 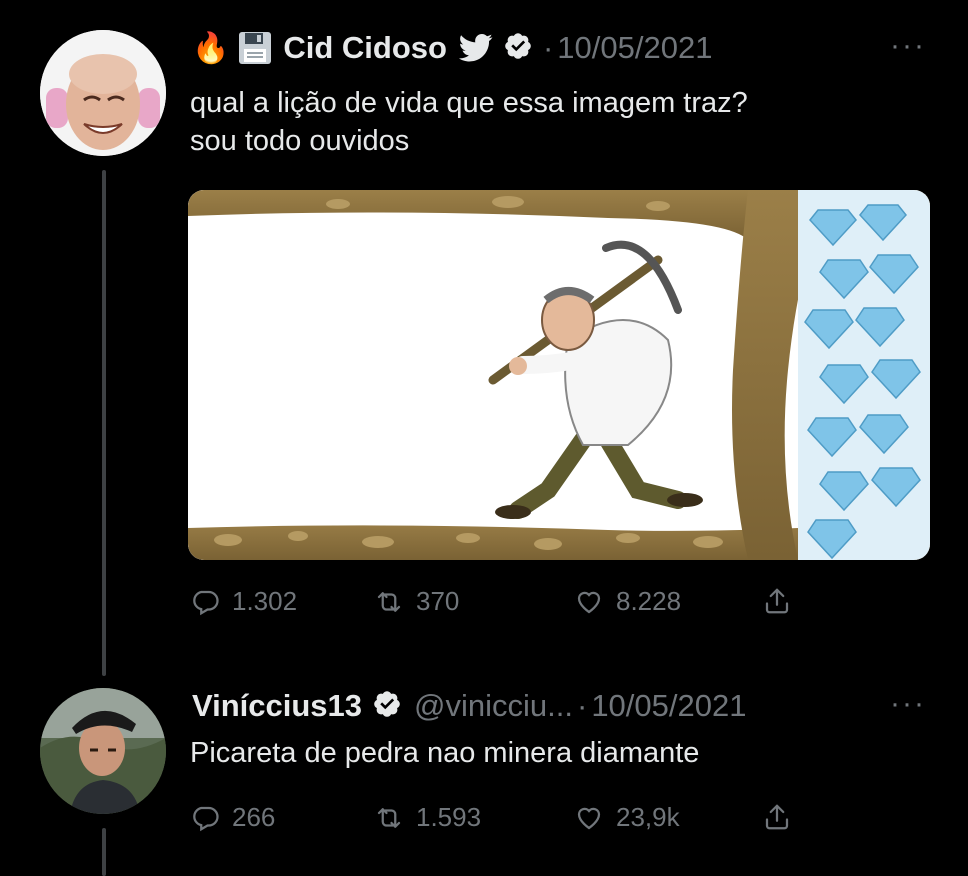 I want to click on tweet2-display-name: Viníccius13, so click(x=277, y=706).